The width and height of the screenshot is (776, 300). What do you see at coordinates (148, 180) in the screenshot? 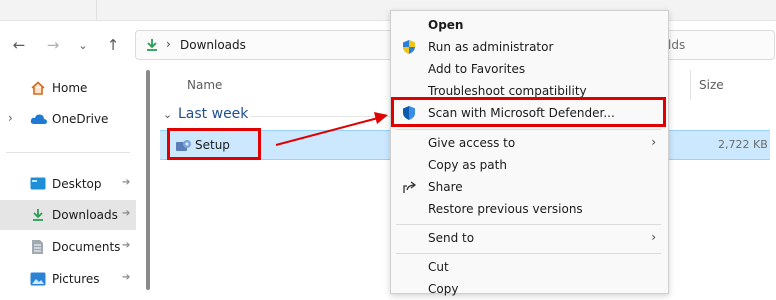
I see `sidebar-scrollbar` at bounding box center [148, 180].